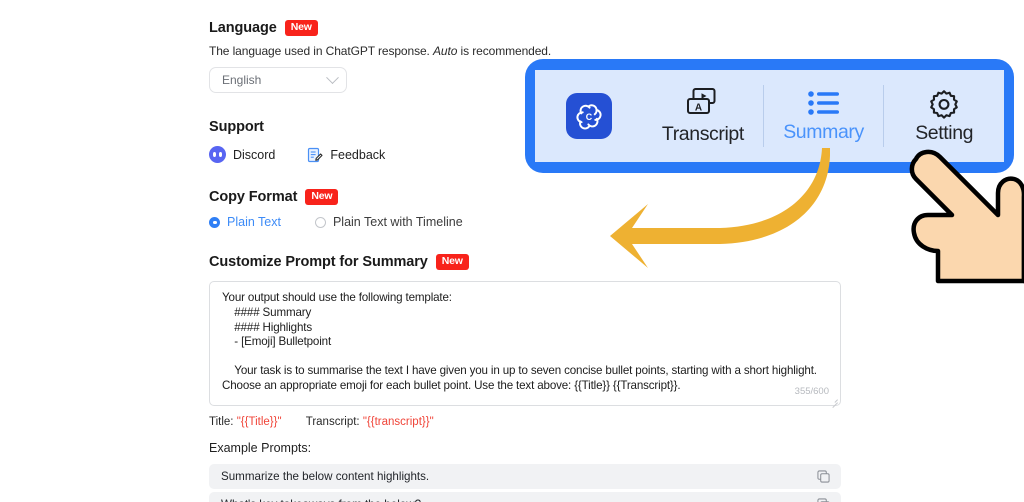  I want to click on toolbar-overlay: C A Transcript Summary Setting, so click(769, 116).